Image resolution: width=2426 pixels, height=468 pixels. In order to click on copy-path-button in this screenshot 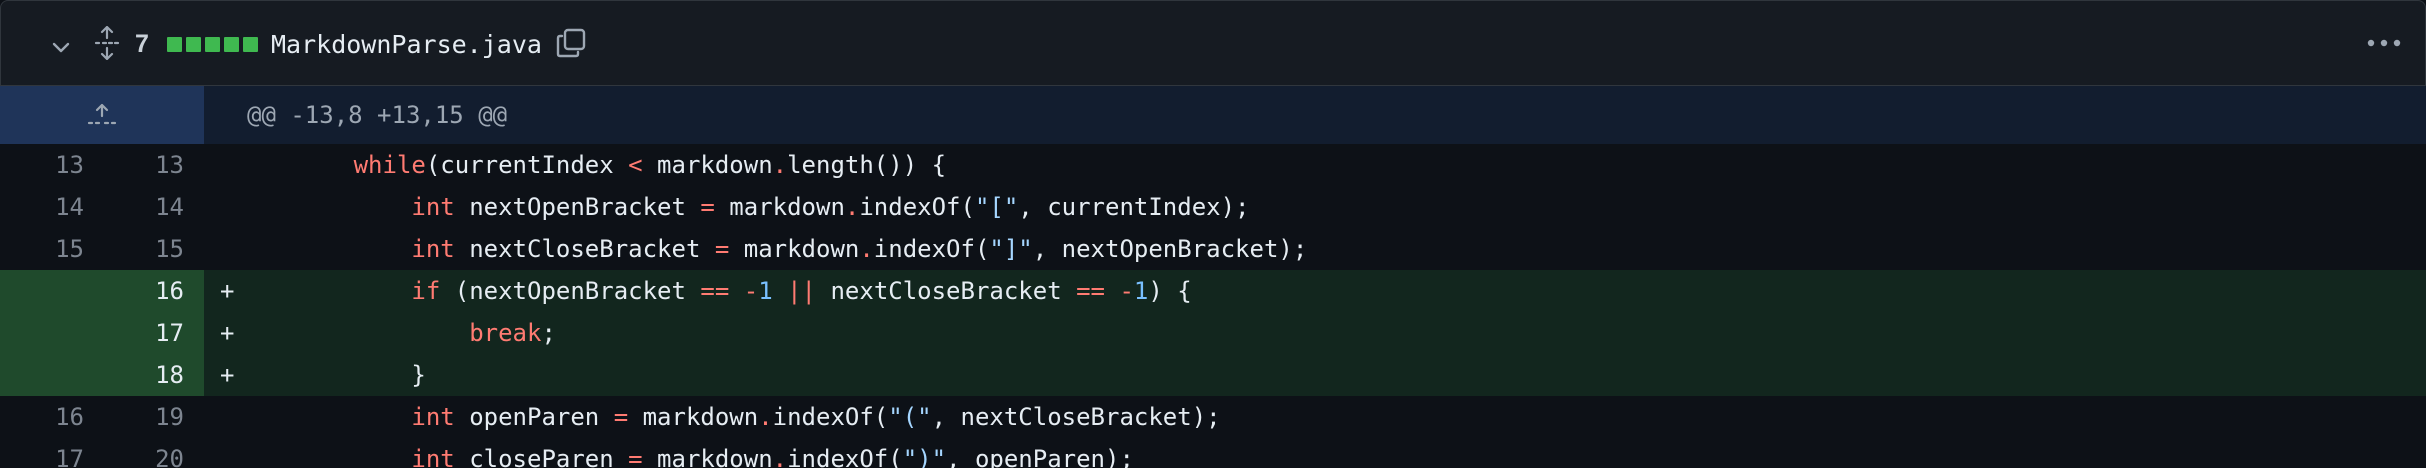, I will do `click(571, 43)`.